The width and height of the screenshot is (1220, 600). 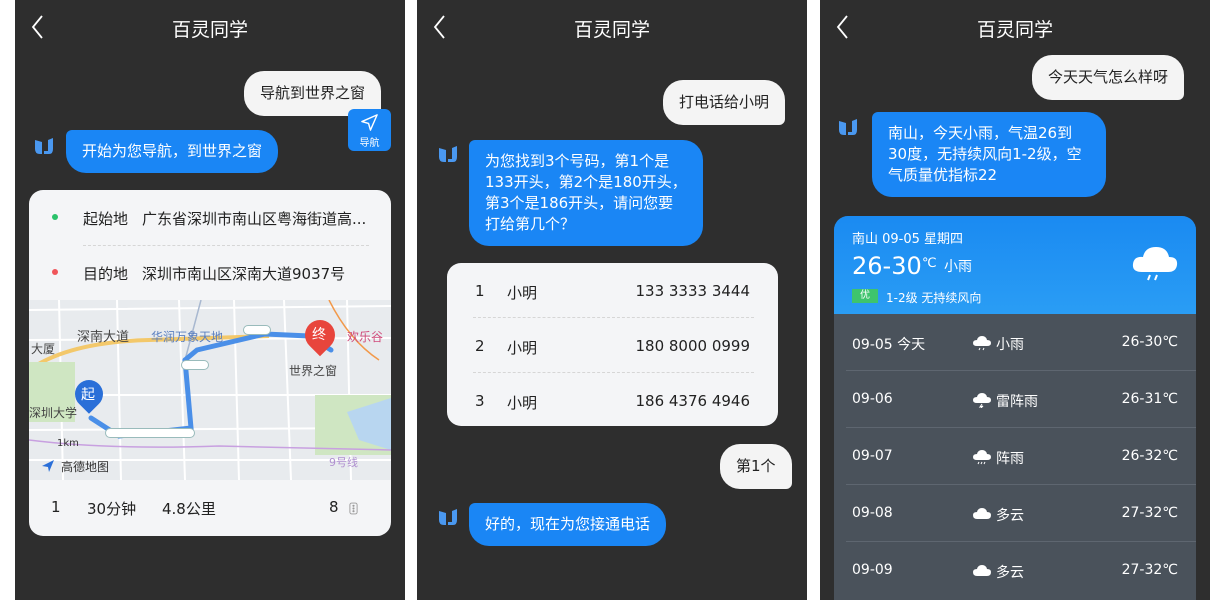 I want to click on forecast-date: 09-08, so click(x=872, y=513).